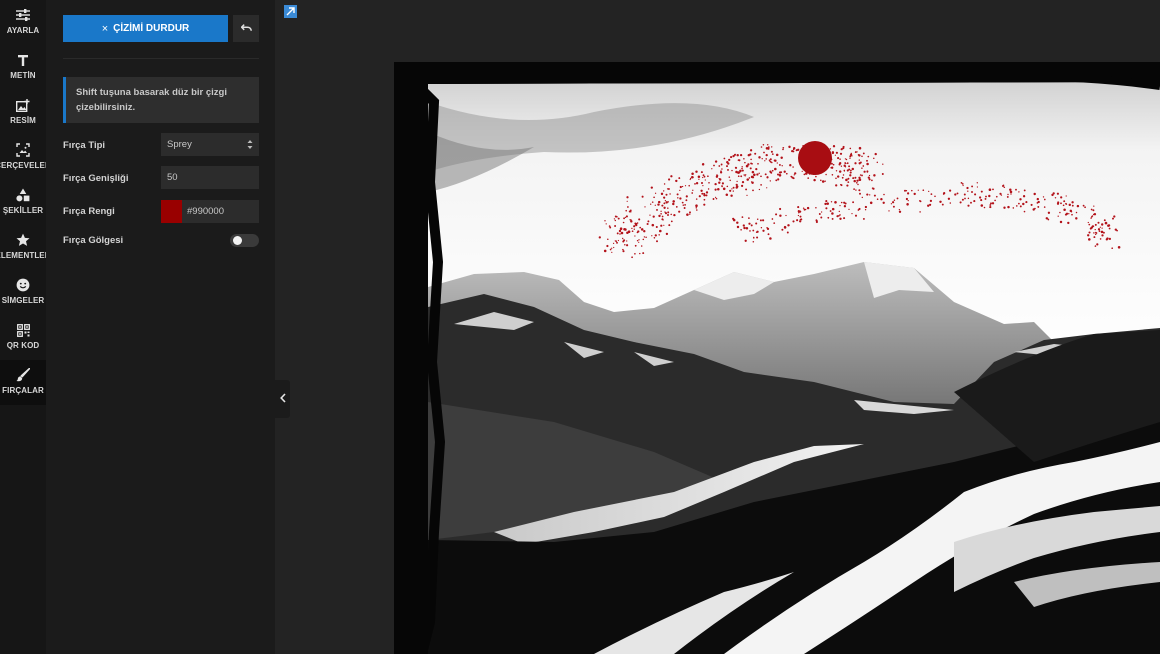 The height and width of the screenshot is (654, 1160). I want to click on brush-color-input: #990000, so click(210, 211).